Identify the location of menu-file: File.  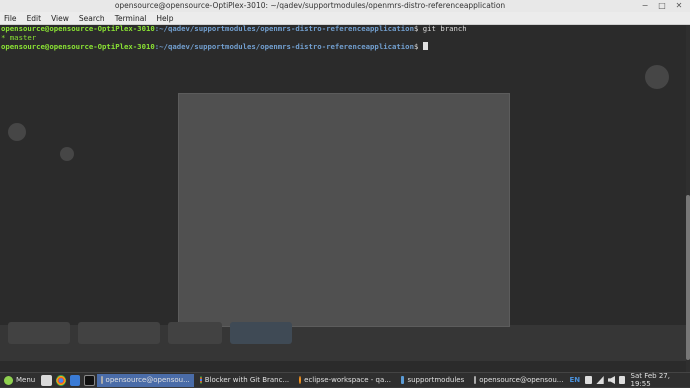
(10, 18).